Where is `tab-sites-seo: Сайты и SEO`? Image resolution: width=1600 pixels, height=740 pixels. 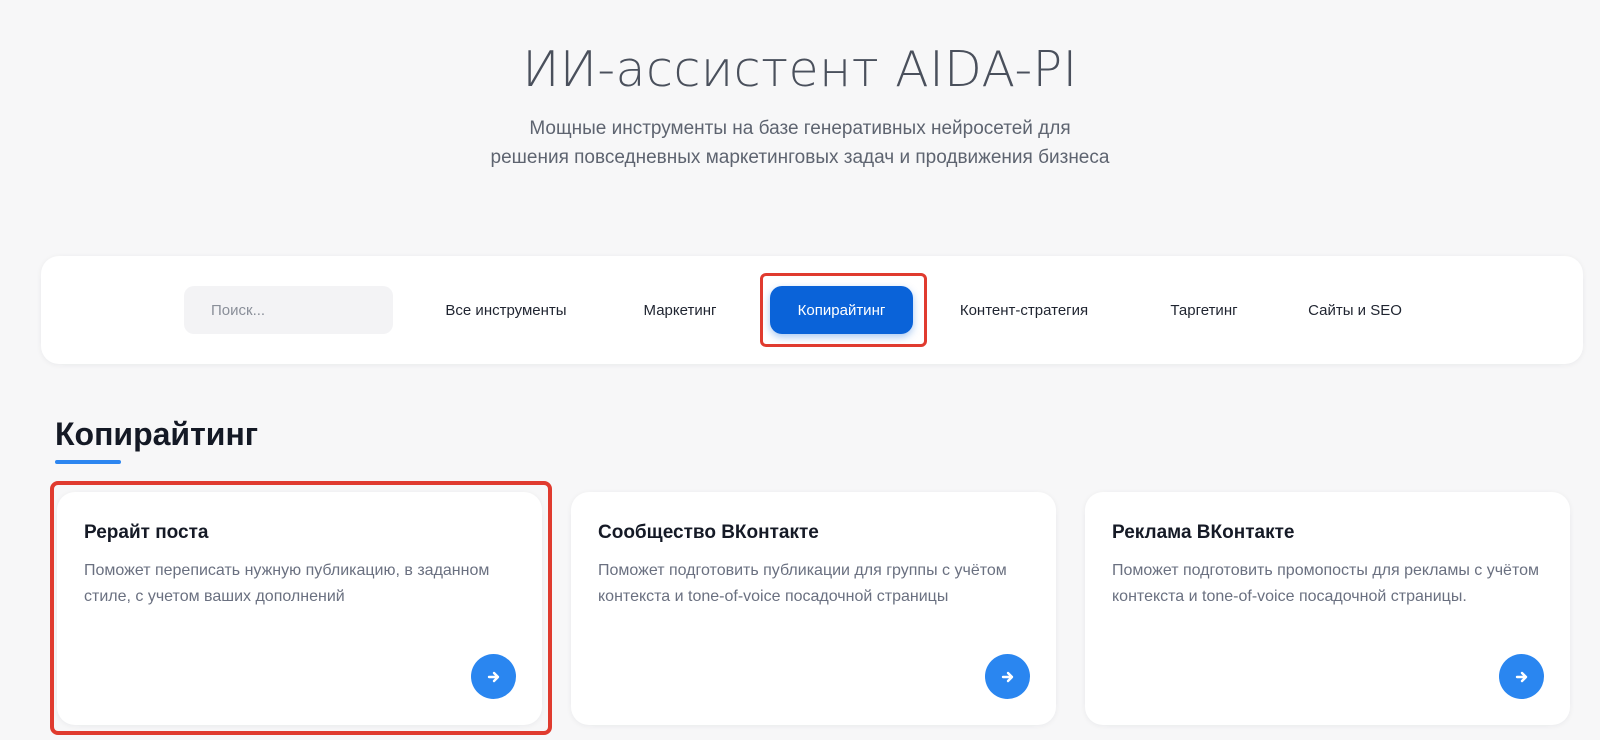
tab-sites-seo: Сайты и SEO is located at coordinates (1355, 310).